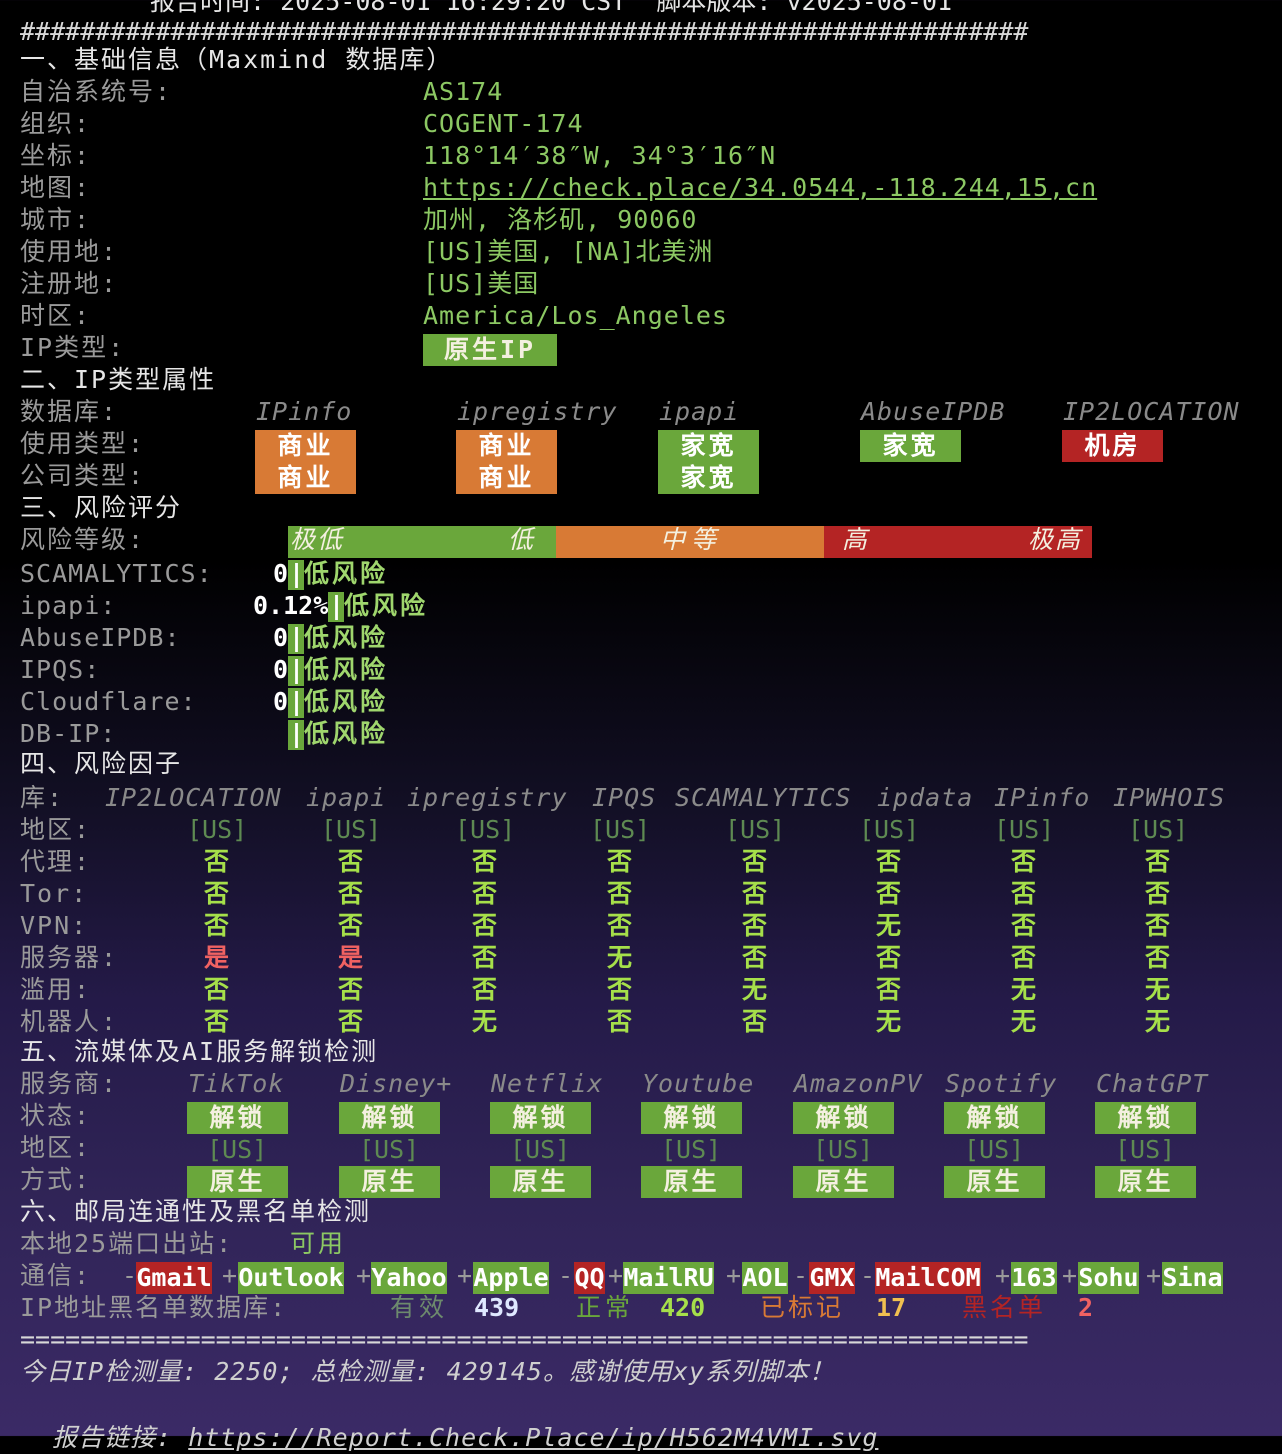 The width and height of the screenshot is (1282, 1454). What do you see at coordinates (54, 925) in the screenshot?
I see `risk-factor-label: VPN:` at bounding box center [54, 925].